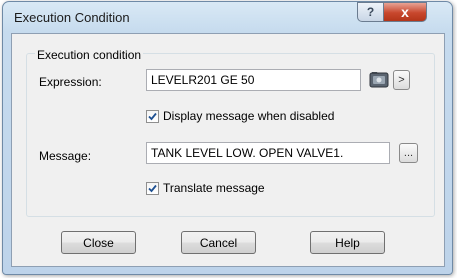  What do you see at coordinates (218, 242) in the screenshot?
I see `cancel-button: Cancel` at bounding box center [218, 242].